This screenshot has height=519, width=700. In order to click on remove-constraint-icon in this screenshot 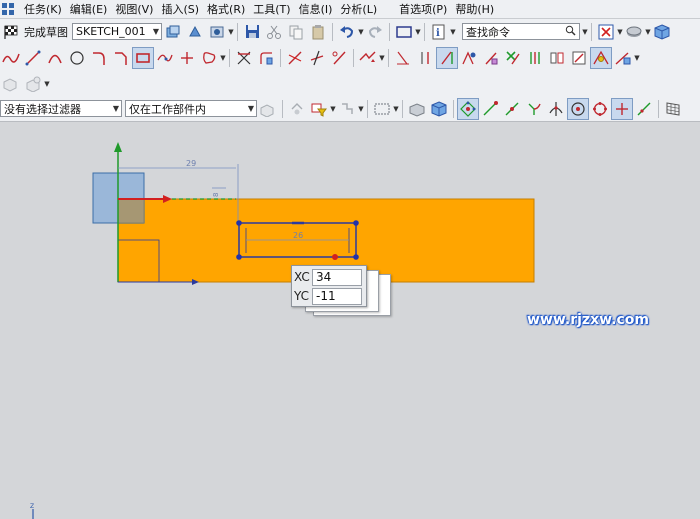, I will do `click(513, 58)`.